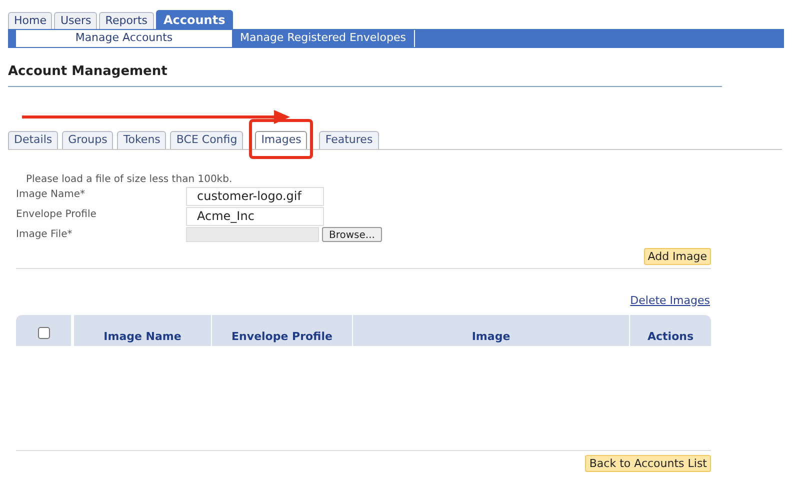 The width and height of the screenshot is (792, 480). Describe the element at coordinates (30, 20) in the screenshot. I see `nav-tab: Home` at that location.